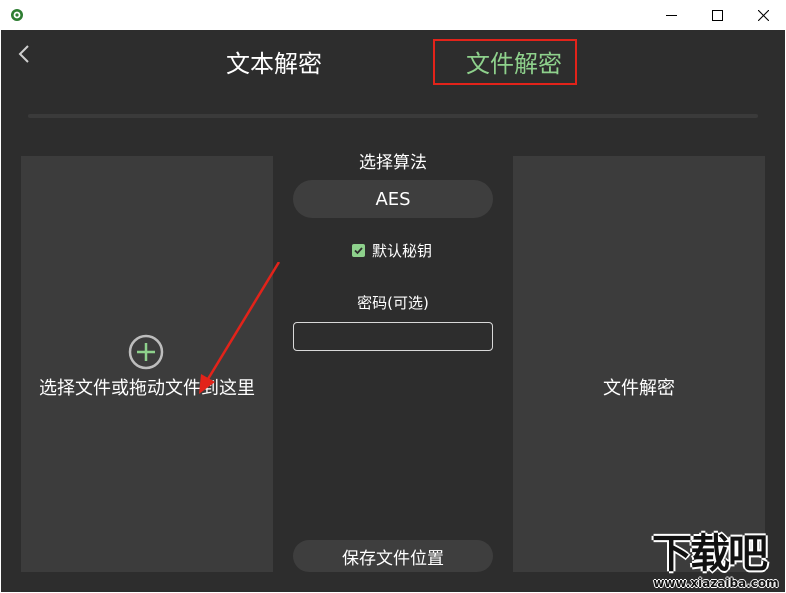 Image resolution: width=786 pixels, height=593 pixels. What do you see at coordinates (710, 554) in the screenshot?
I see `watermark-main: 下载吧` at bounding box center [710, 554].